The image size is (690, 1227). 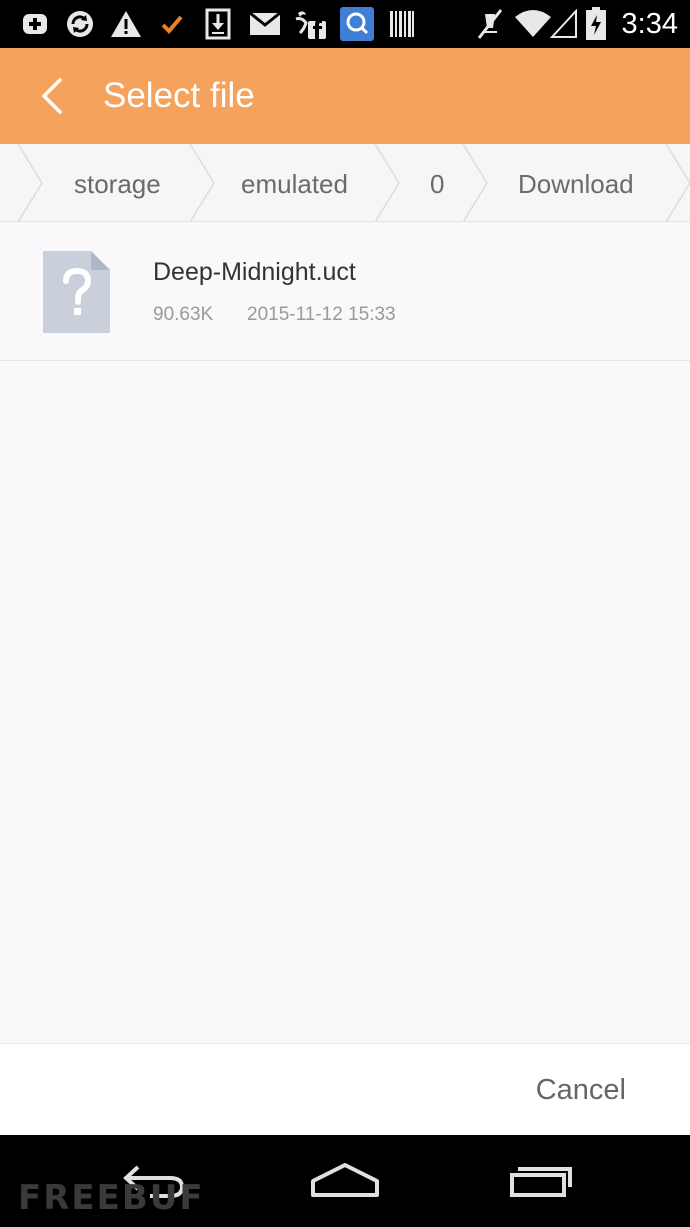 I want to click on dialog-footer: Cancel, so click(x=345, y=1089).